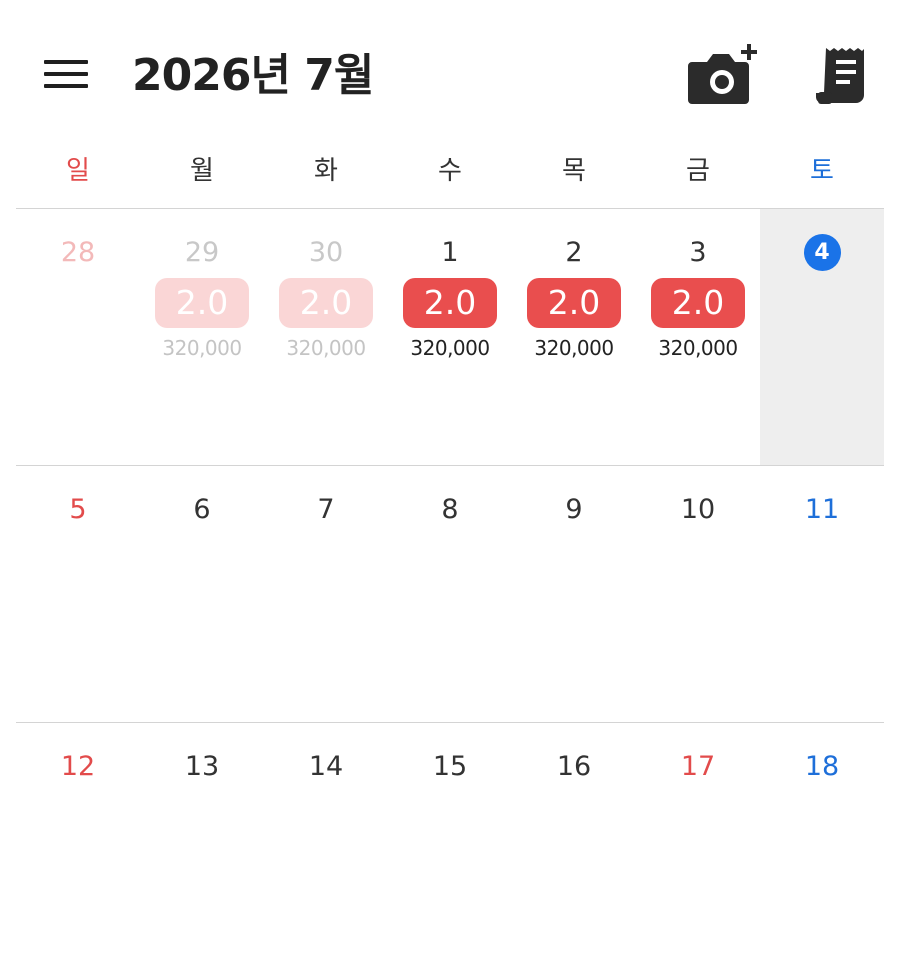  I want to click on day-number: 10, so click(698, 509).